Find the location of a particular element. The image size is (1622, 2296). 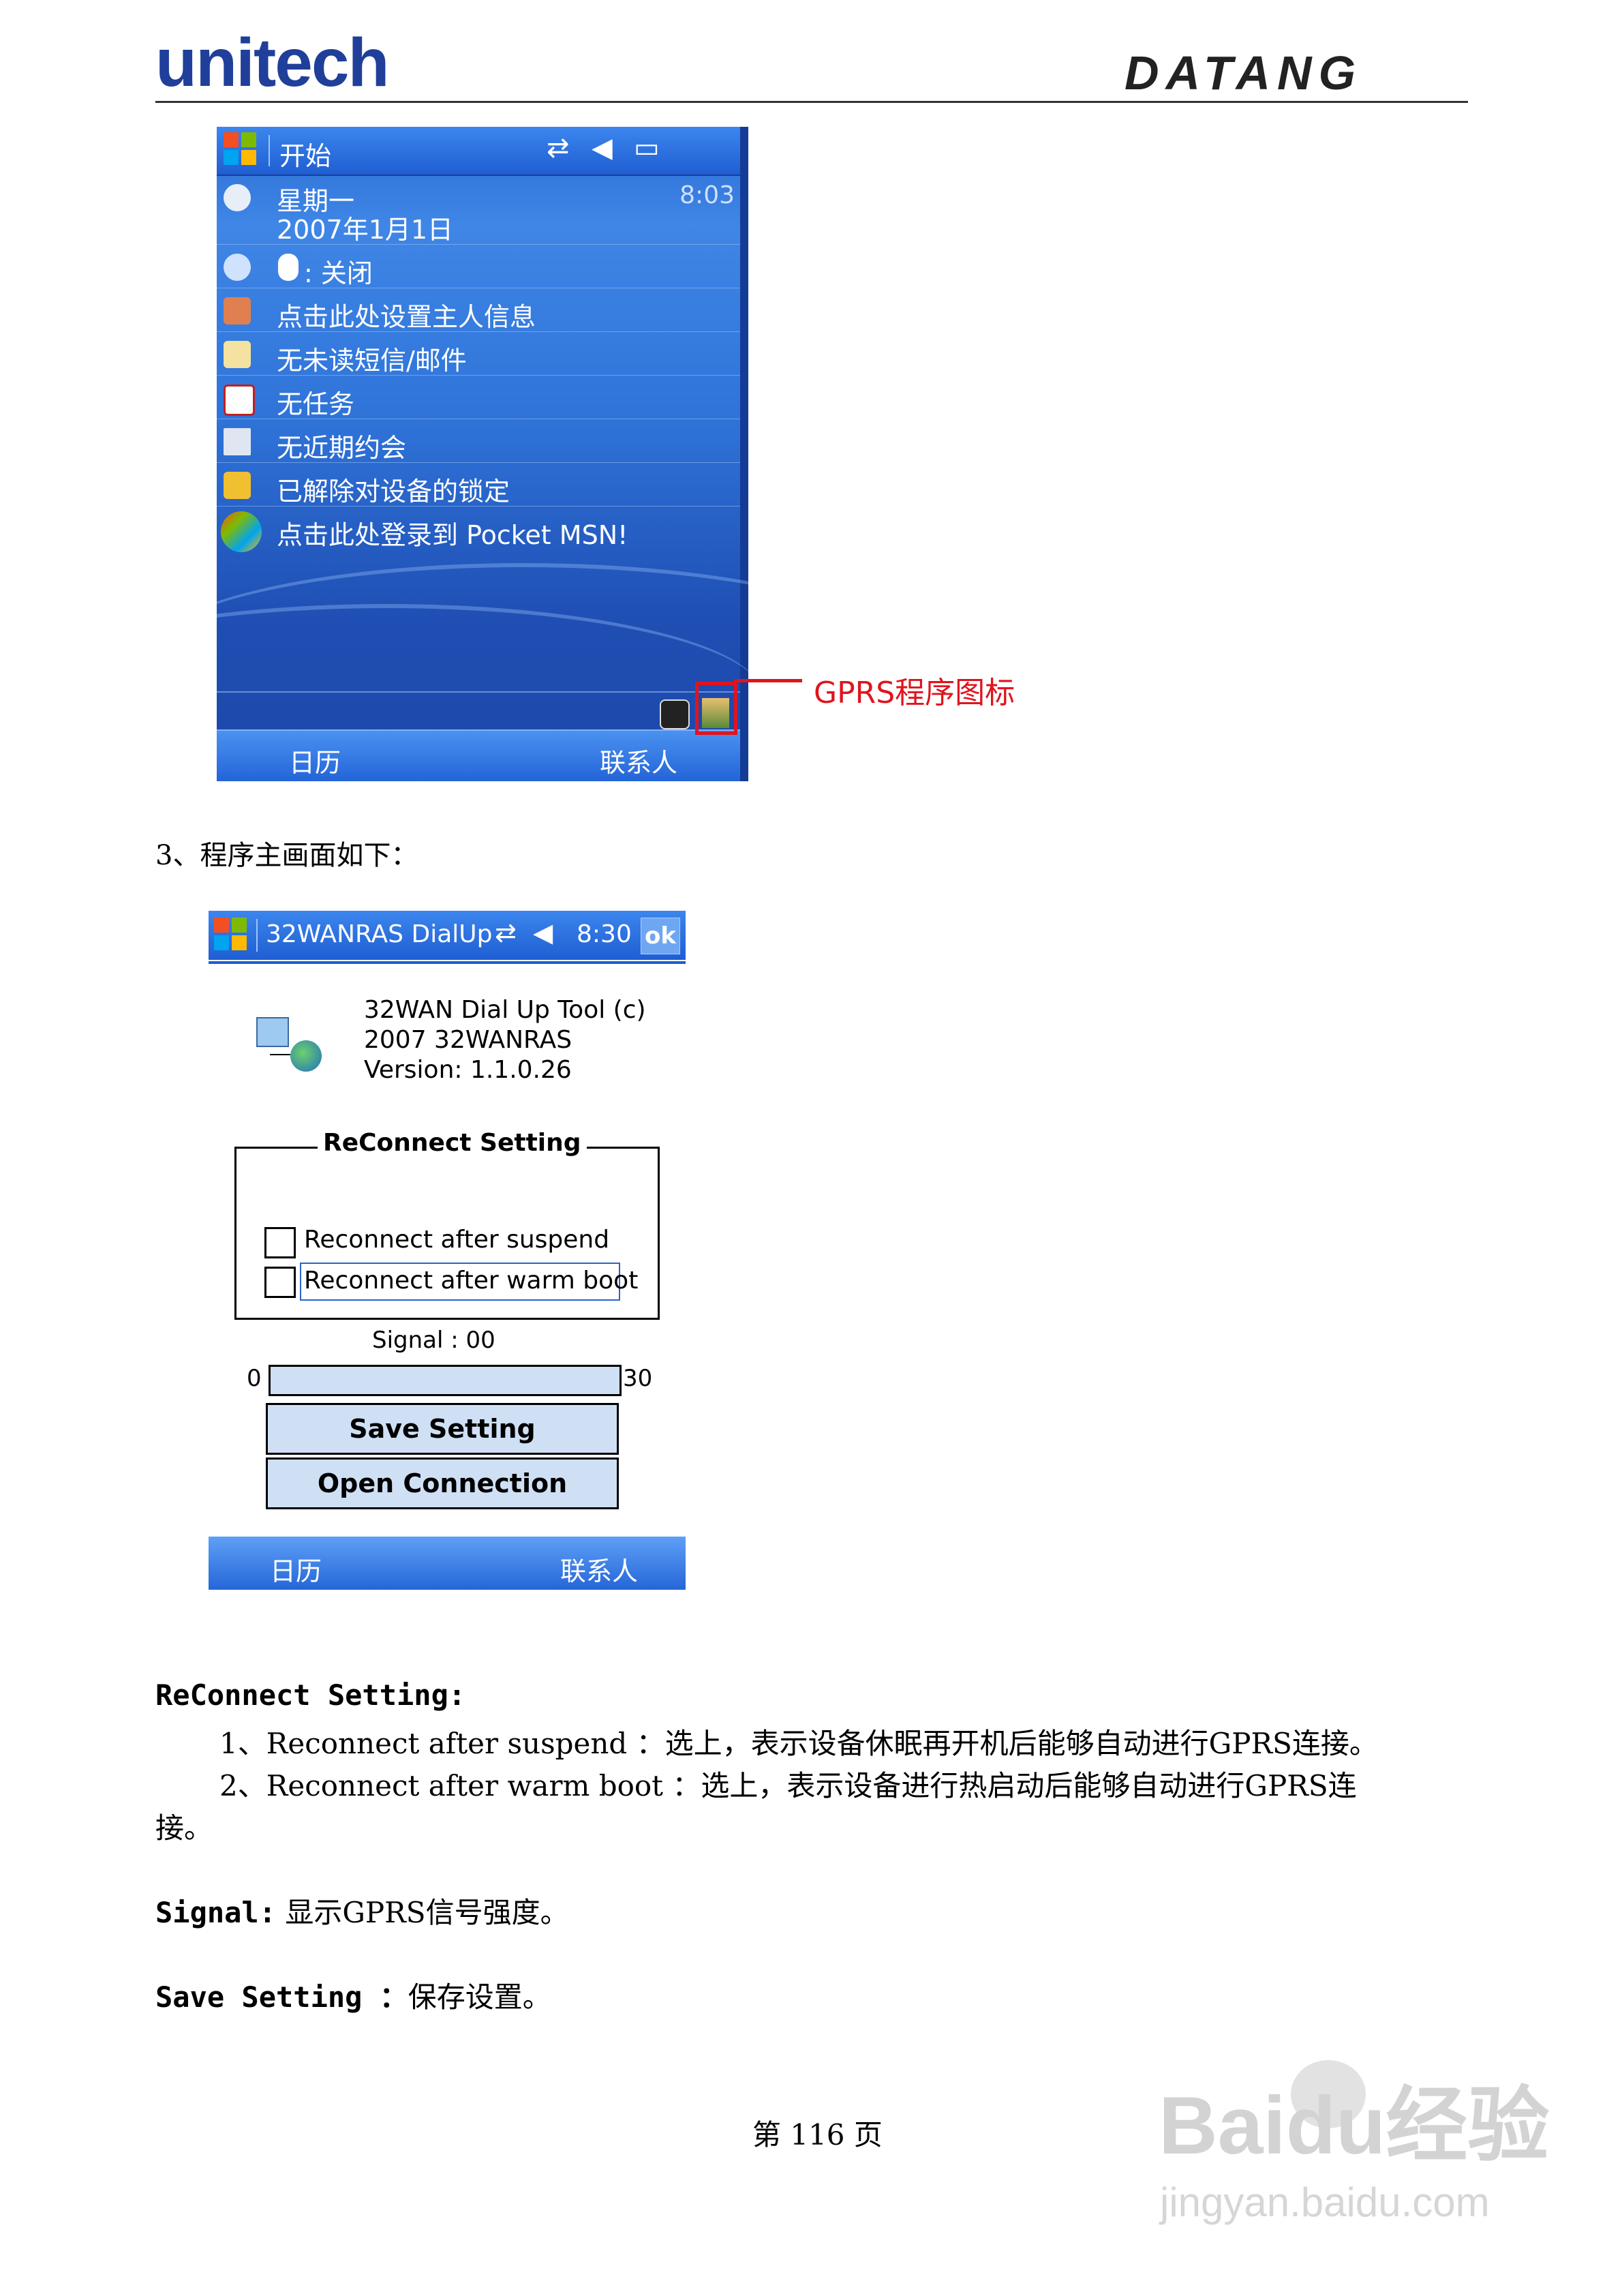

about-line-3: Version: 1.1.0.26 is located at coordinates (468, 1070).